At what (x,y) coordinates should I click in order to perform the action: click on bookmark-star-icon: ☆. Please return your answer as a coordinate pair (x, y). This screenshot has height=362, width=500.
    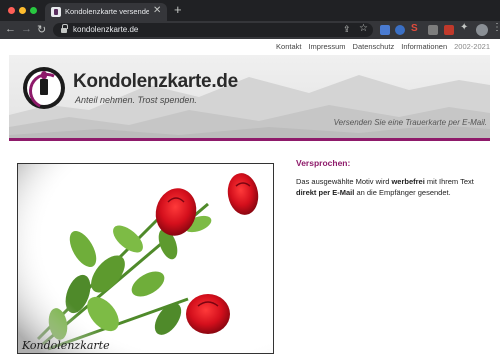
    Looking at the image, I should click on (363, 28).